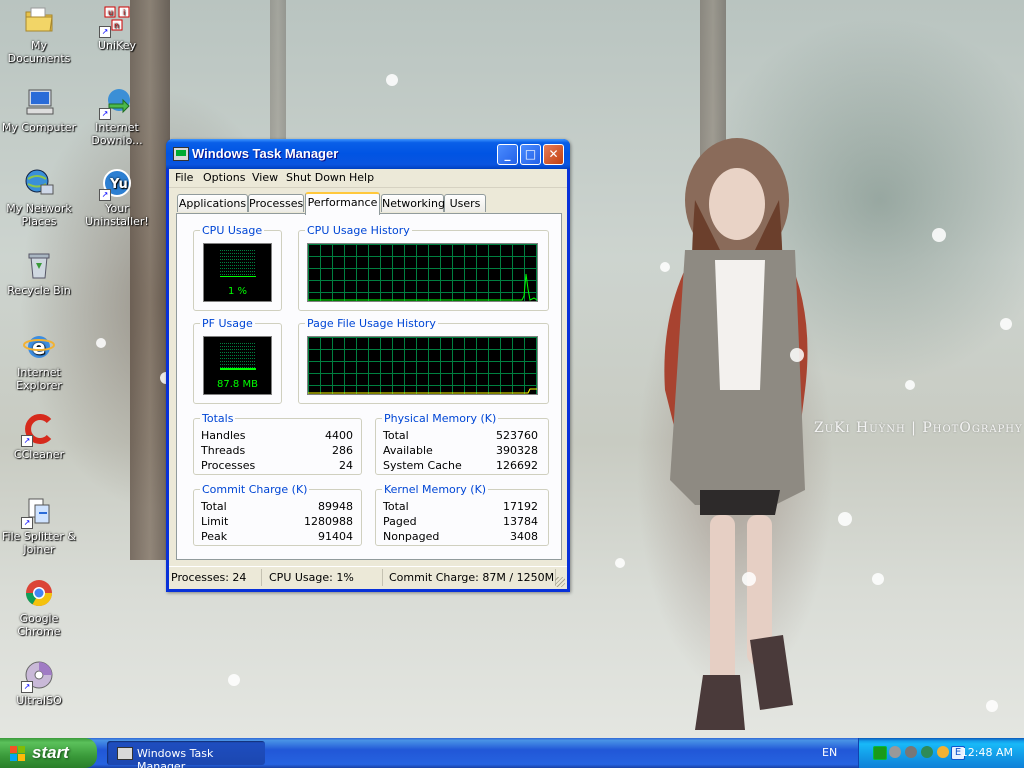 This screenshot has height=773, width=1024. Describe the element at coordinates (460, 536) in the screenshot. I see `stat-row-kernel-nonpaged: Nonpaged 3408` at that location.